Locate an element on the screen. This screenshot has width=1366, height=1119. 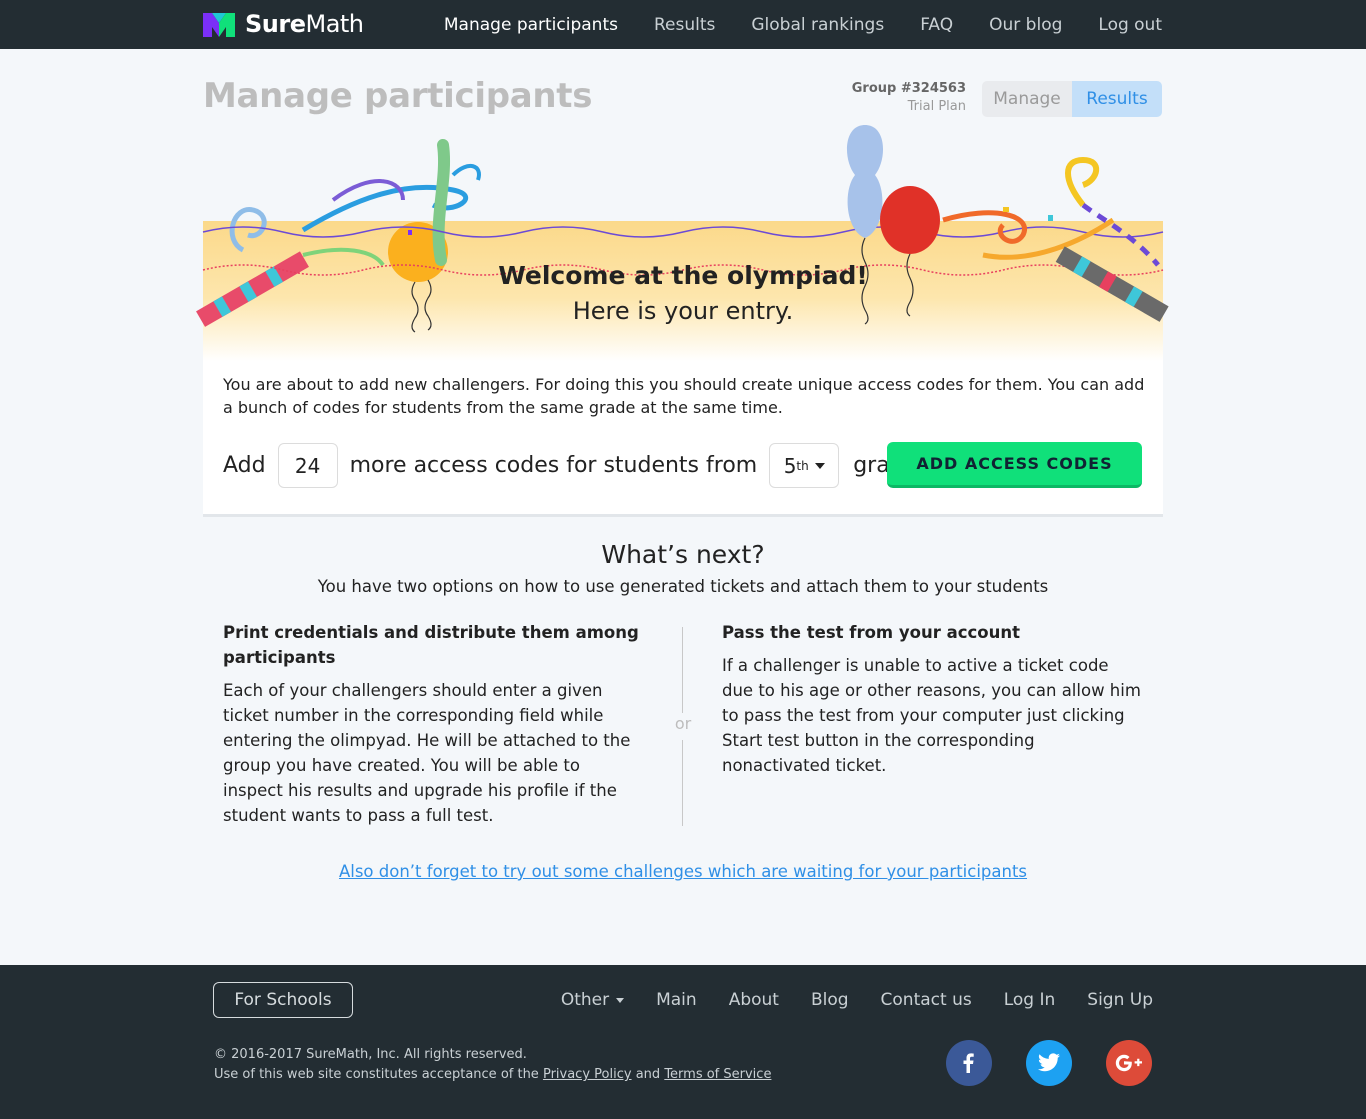
google-plus-icon is located at coordinates (1128, 1063).